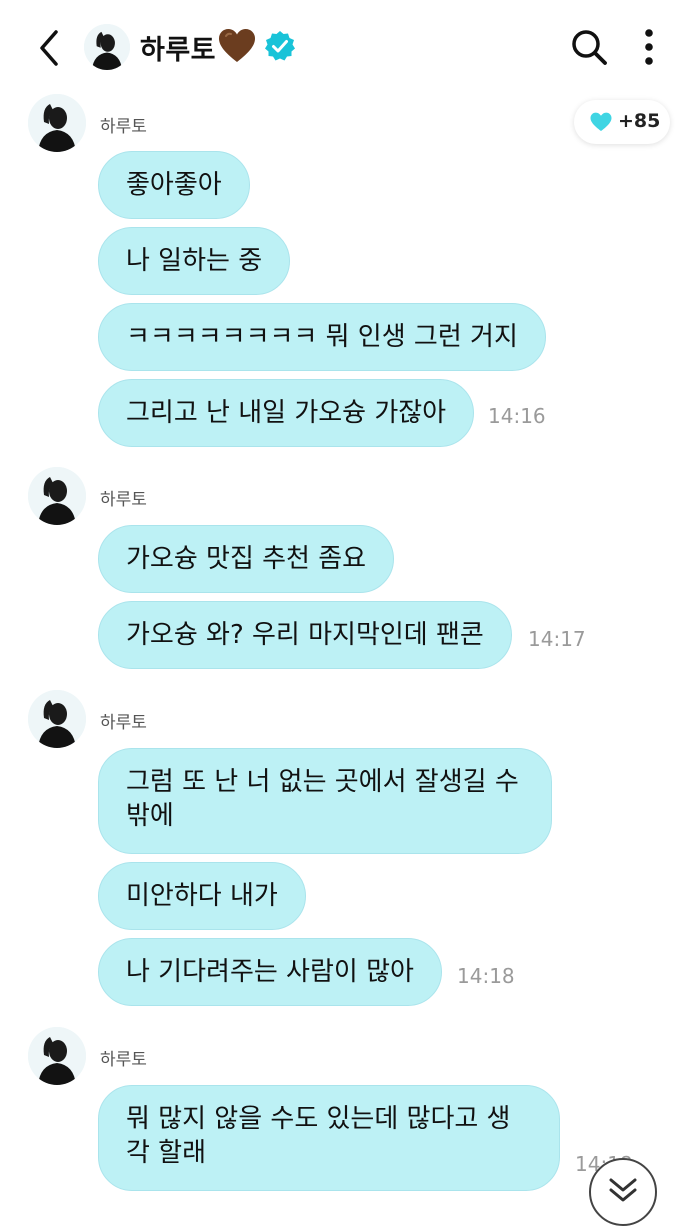 This screenshot has width=688, height=1228. I want to click on back-button, so click(50, 48).